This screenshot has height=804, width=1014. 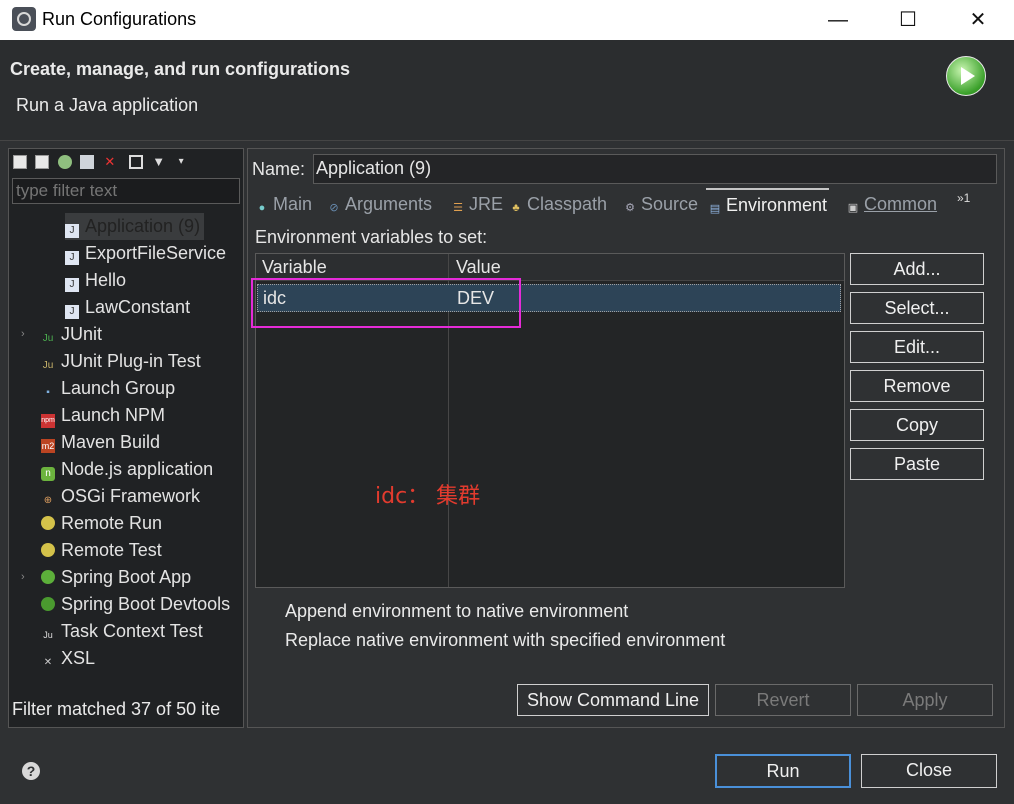 What do you see at coordinates (112, 523) in the screenshot?
I see `tree-item-label: Remote Run` at bounding box center [112, 523].